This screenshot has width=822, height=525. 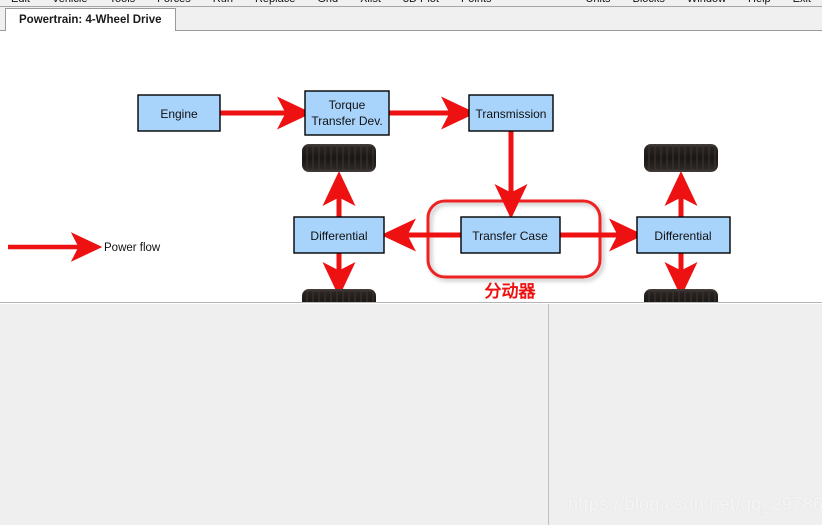 I want to click on block-transmission: Transmission, so click(x=511, y=113).